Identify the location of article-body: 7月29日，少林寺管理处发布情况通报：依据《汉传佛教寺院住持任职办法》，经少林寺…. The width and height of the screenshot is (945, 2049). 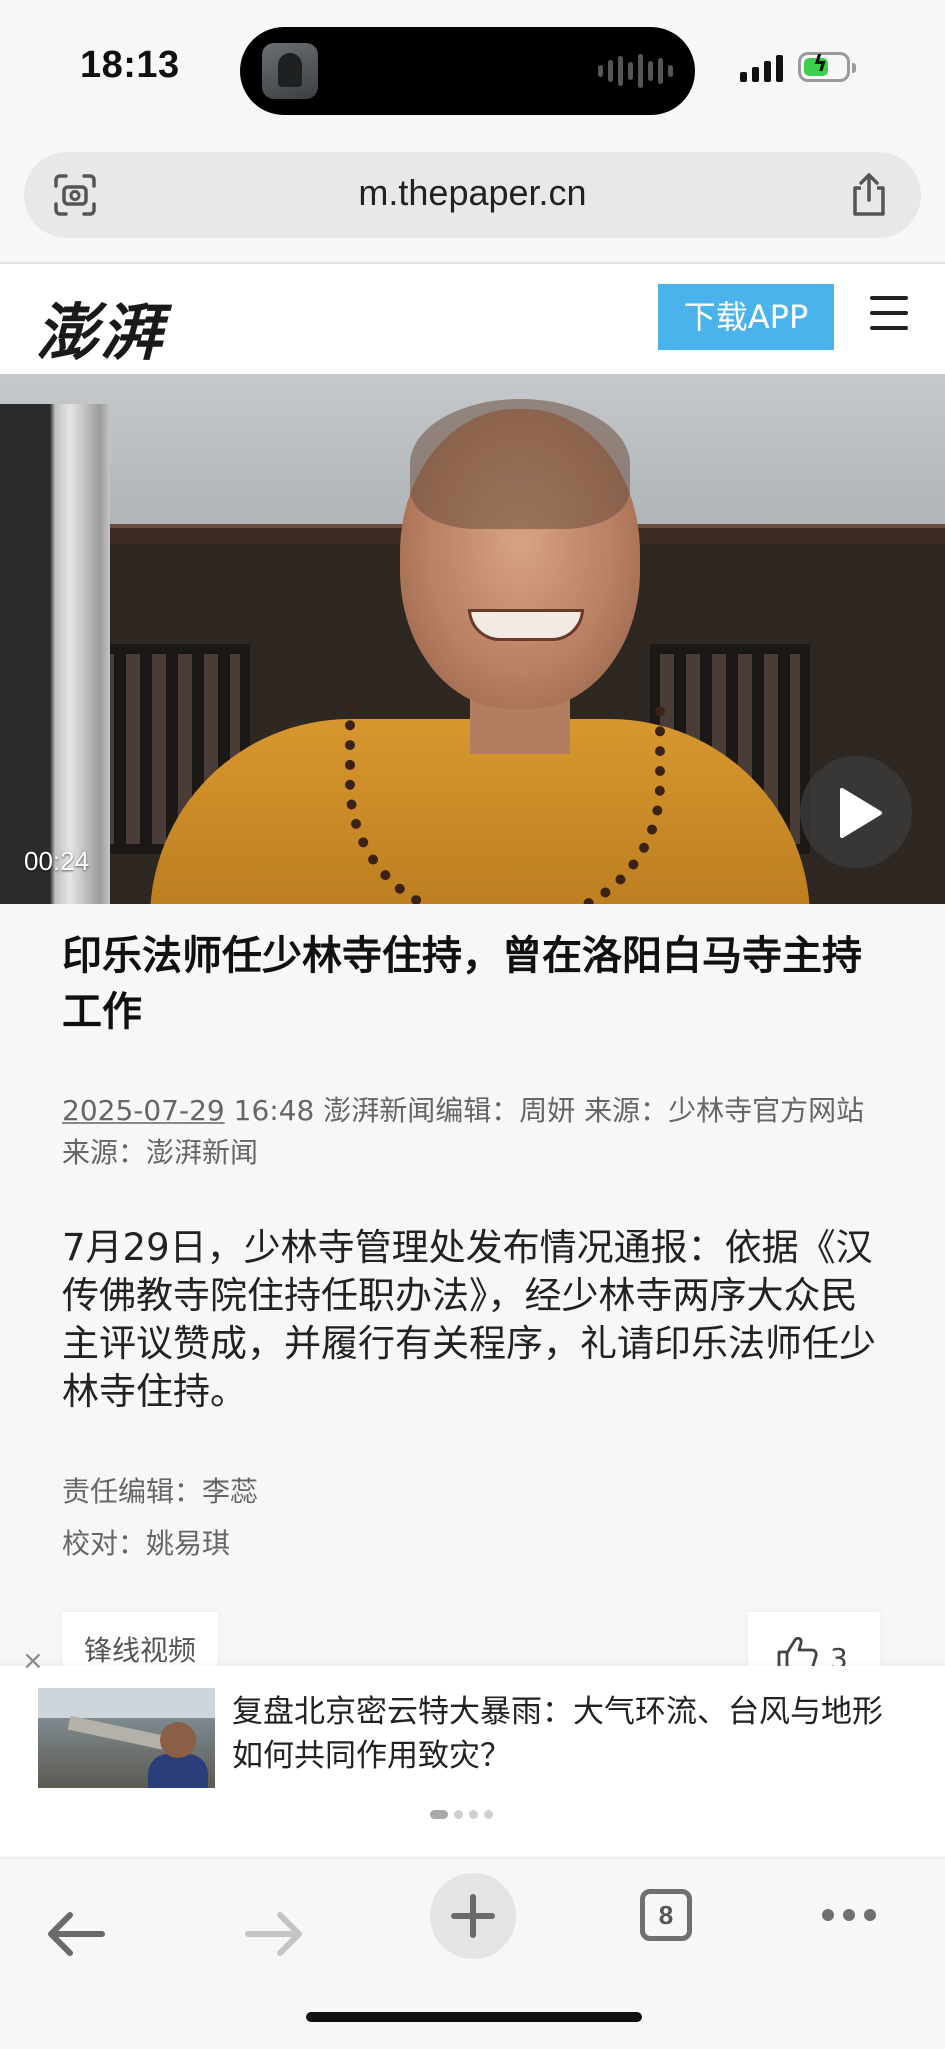
(469, 1319).